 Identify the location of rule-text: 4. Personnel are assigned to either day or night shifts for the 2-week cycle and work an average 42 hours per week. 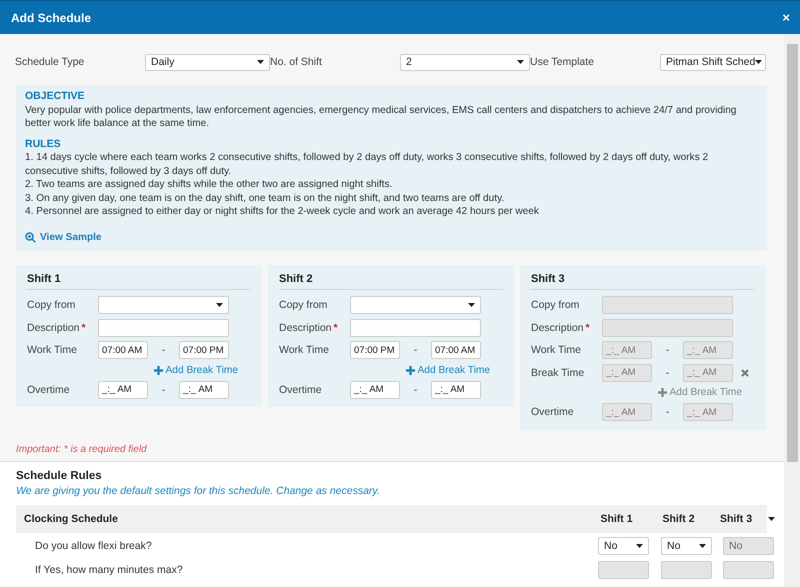
(282, 211).